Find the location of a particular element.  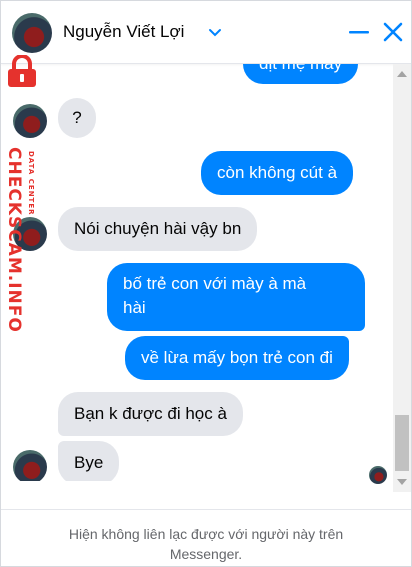

close-icon is located at coordinates (393, 32).